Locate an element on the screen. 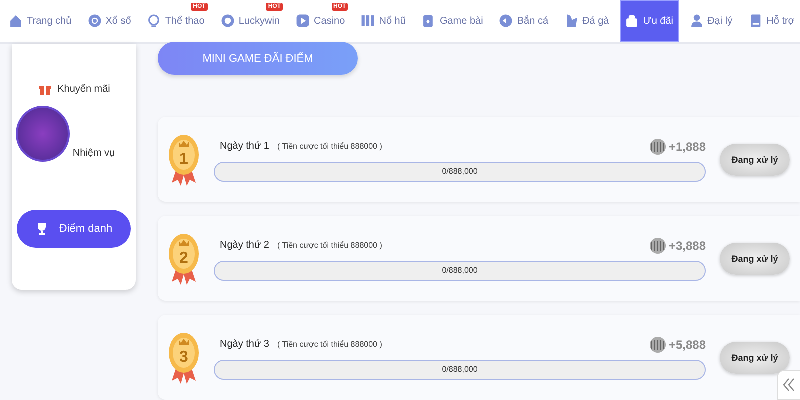 Image resolution: width=800 pixels, height=400 pixels. collapse-tab is located at coordinates (788, 385).